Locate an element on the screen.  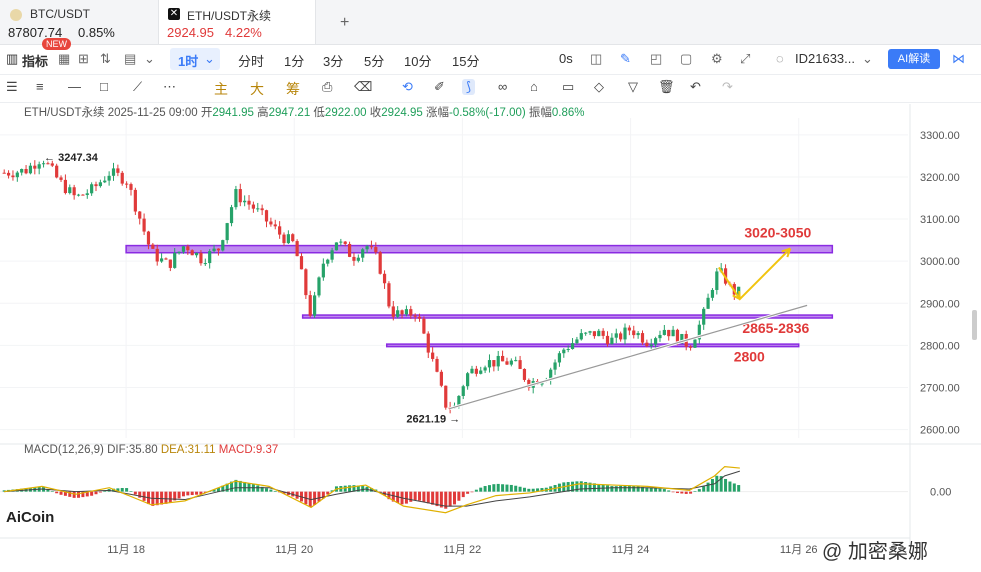
dea-label: DEA: is located at coordinates (174, 450).